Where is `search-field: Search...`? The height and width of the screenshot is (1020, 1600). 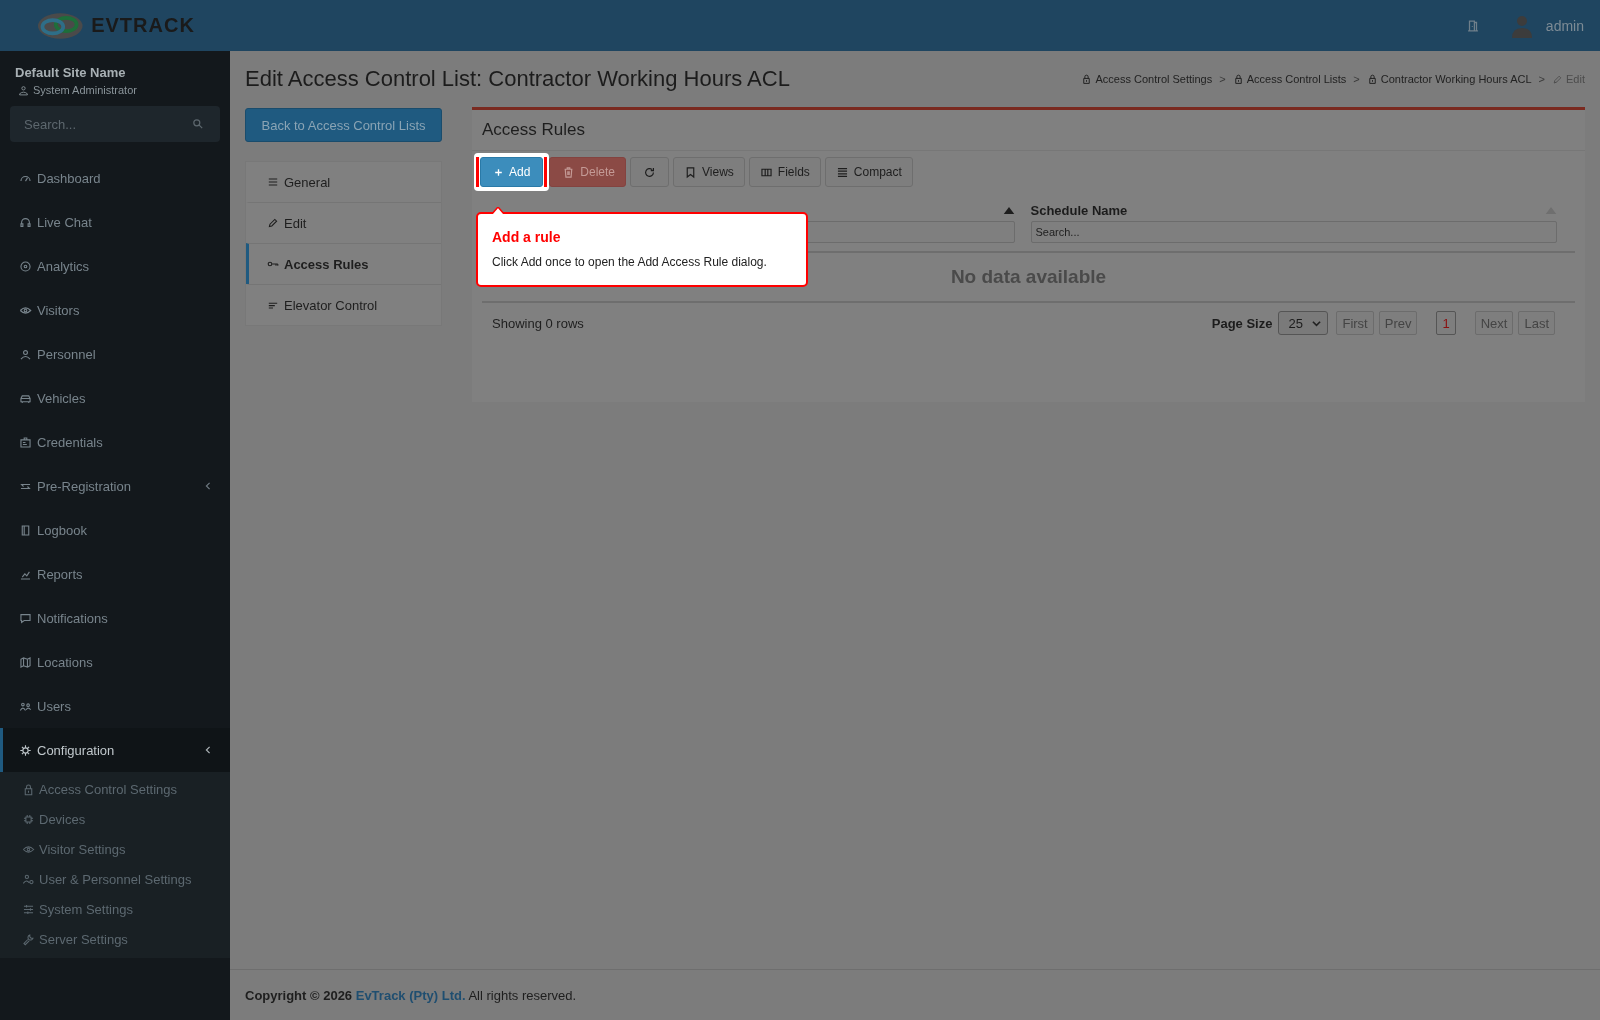 search-field: Search... is located at coordinates (115, 124).